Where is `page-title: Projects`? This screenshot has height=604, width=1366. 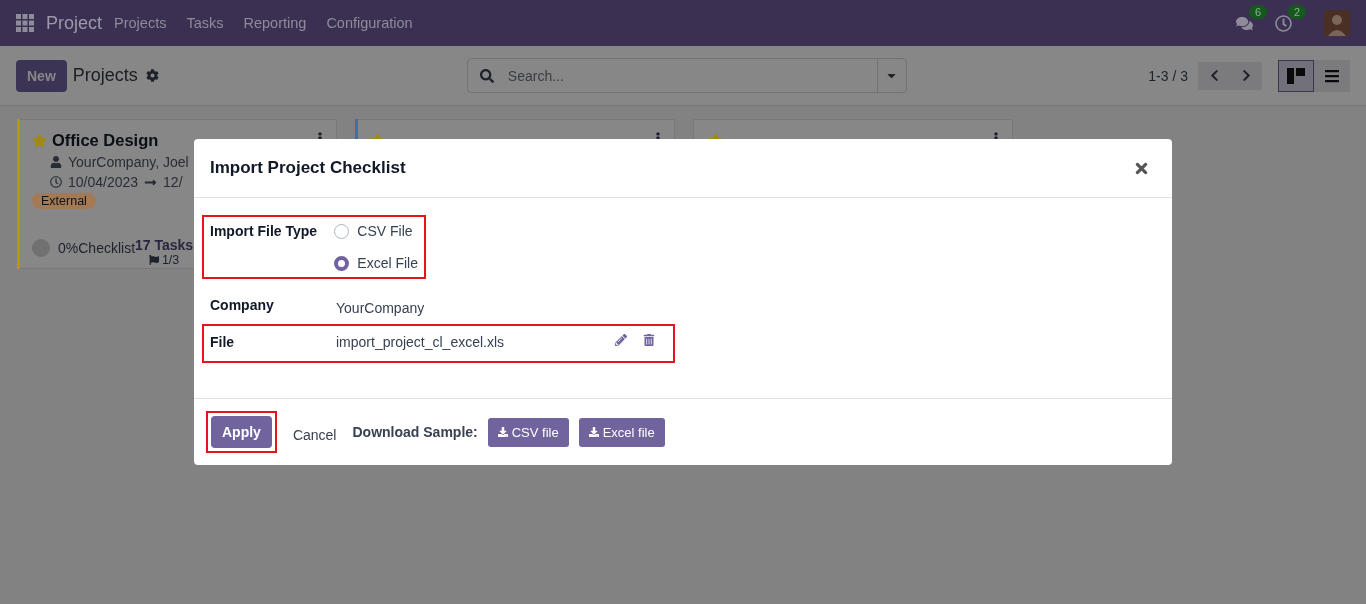
page-title: Projects is located at coordinates (105, 75).